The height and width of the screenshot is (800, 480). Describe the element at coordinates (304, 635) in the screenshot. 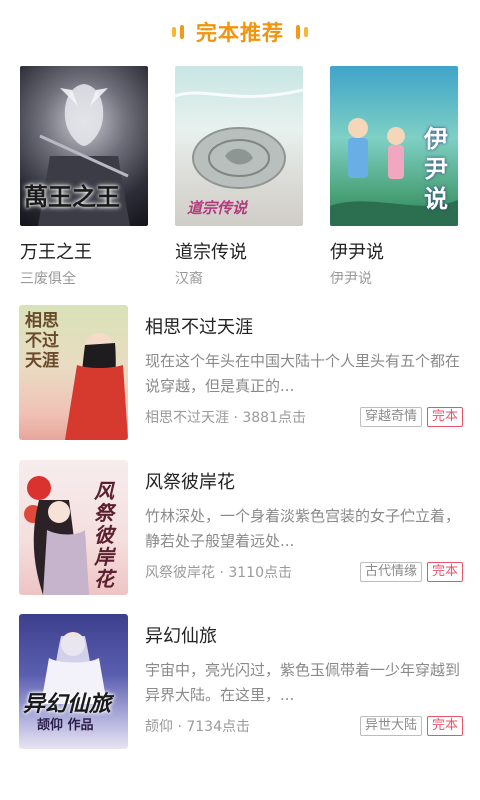

I see `book-title: 异幻仙旅` at that location.